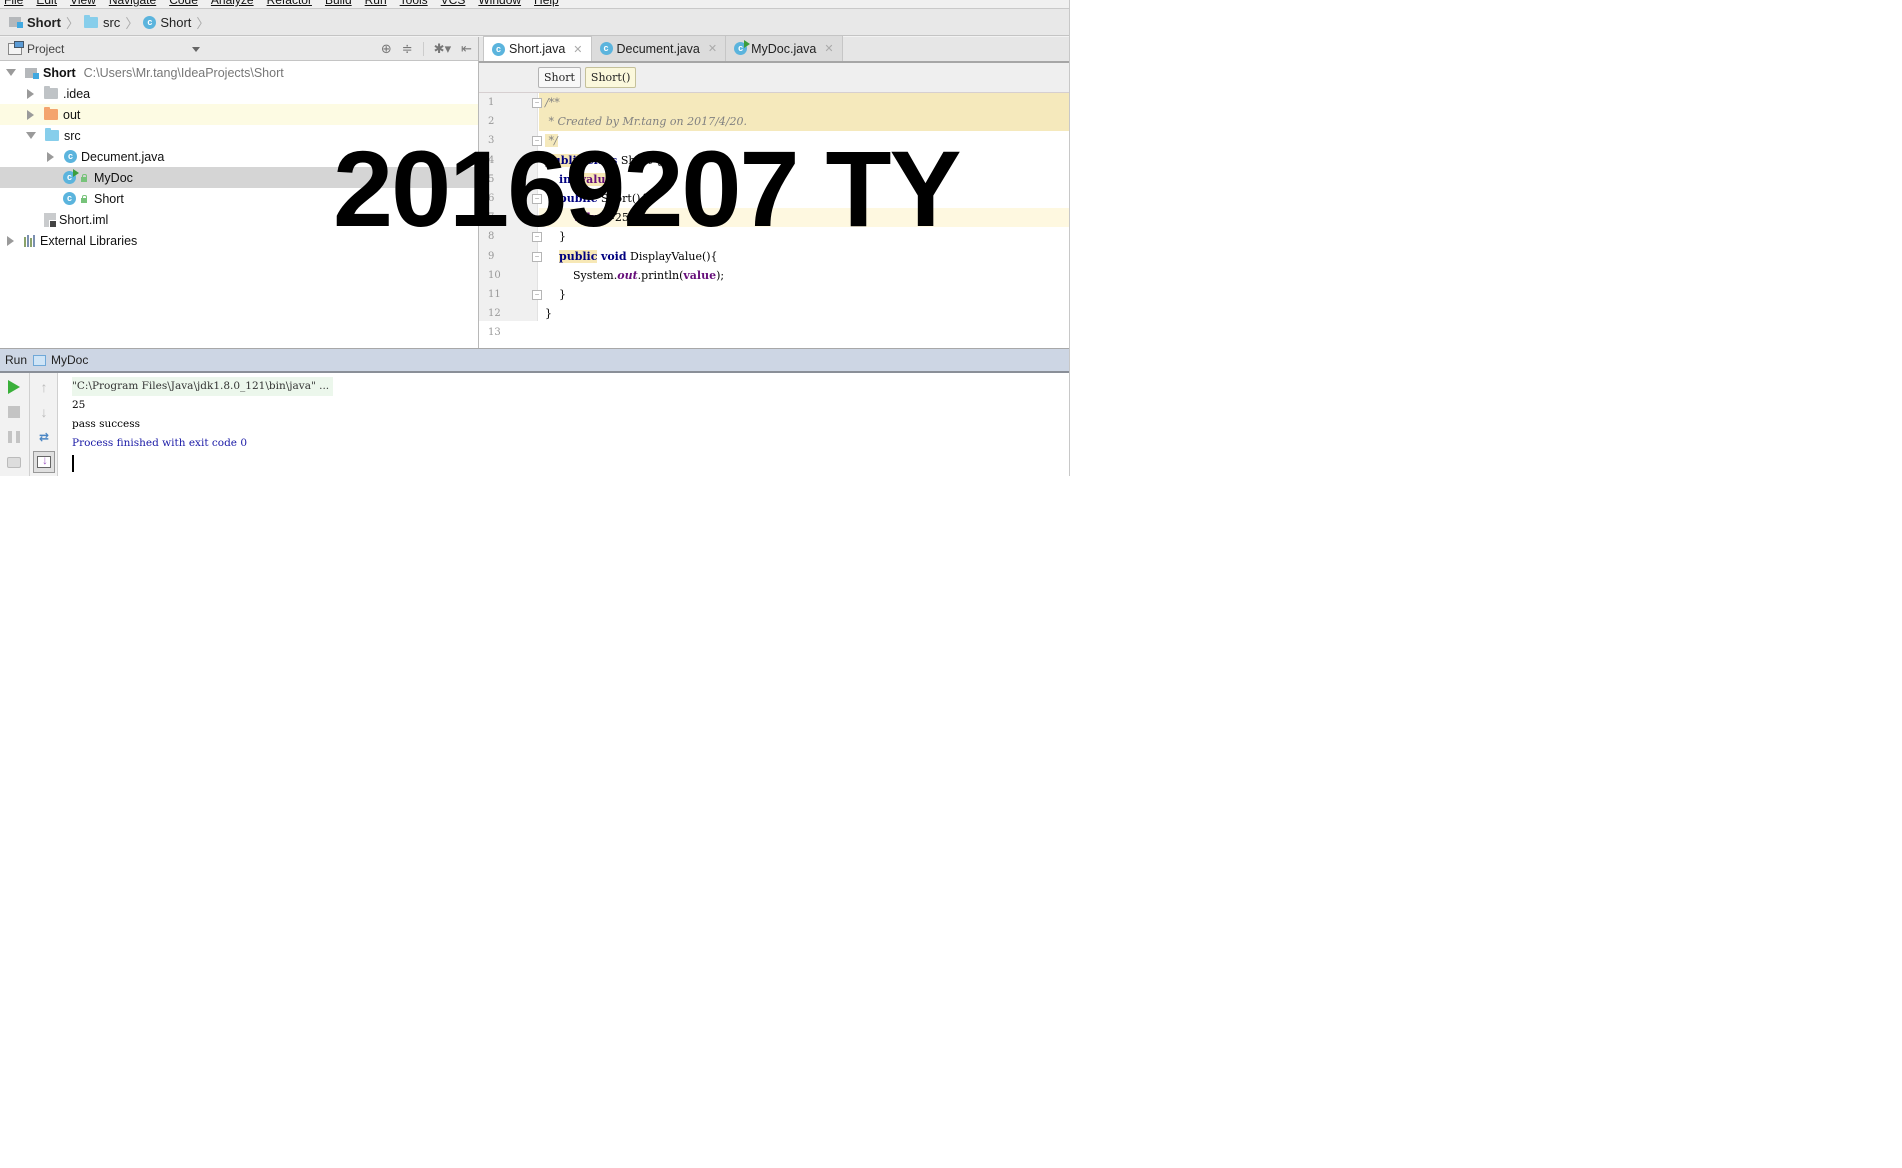 Image resolution: width=1902 pixels, height=1168 pixels. I want to click on breadcrumb-project: Short, so click(35, 22).